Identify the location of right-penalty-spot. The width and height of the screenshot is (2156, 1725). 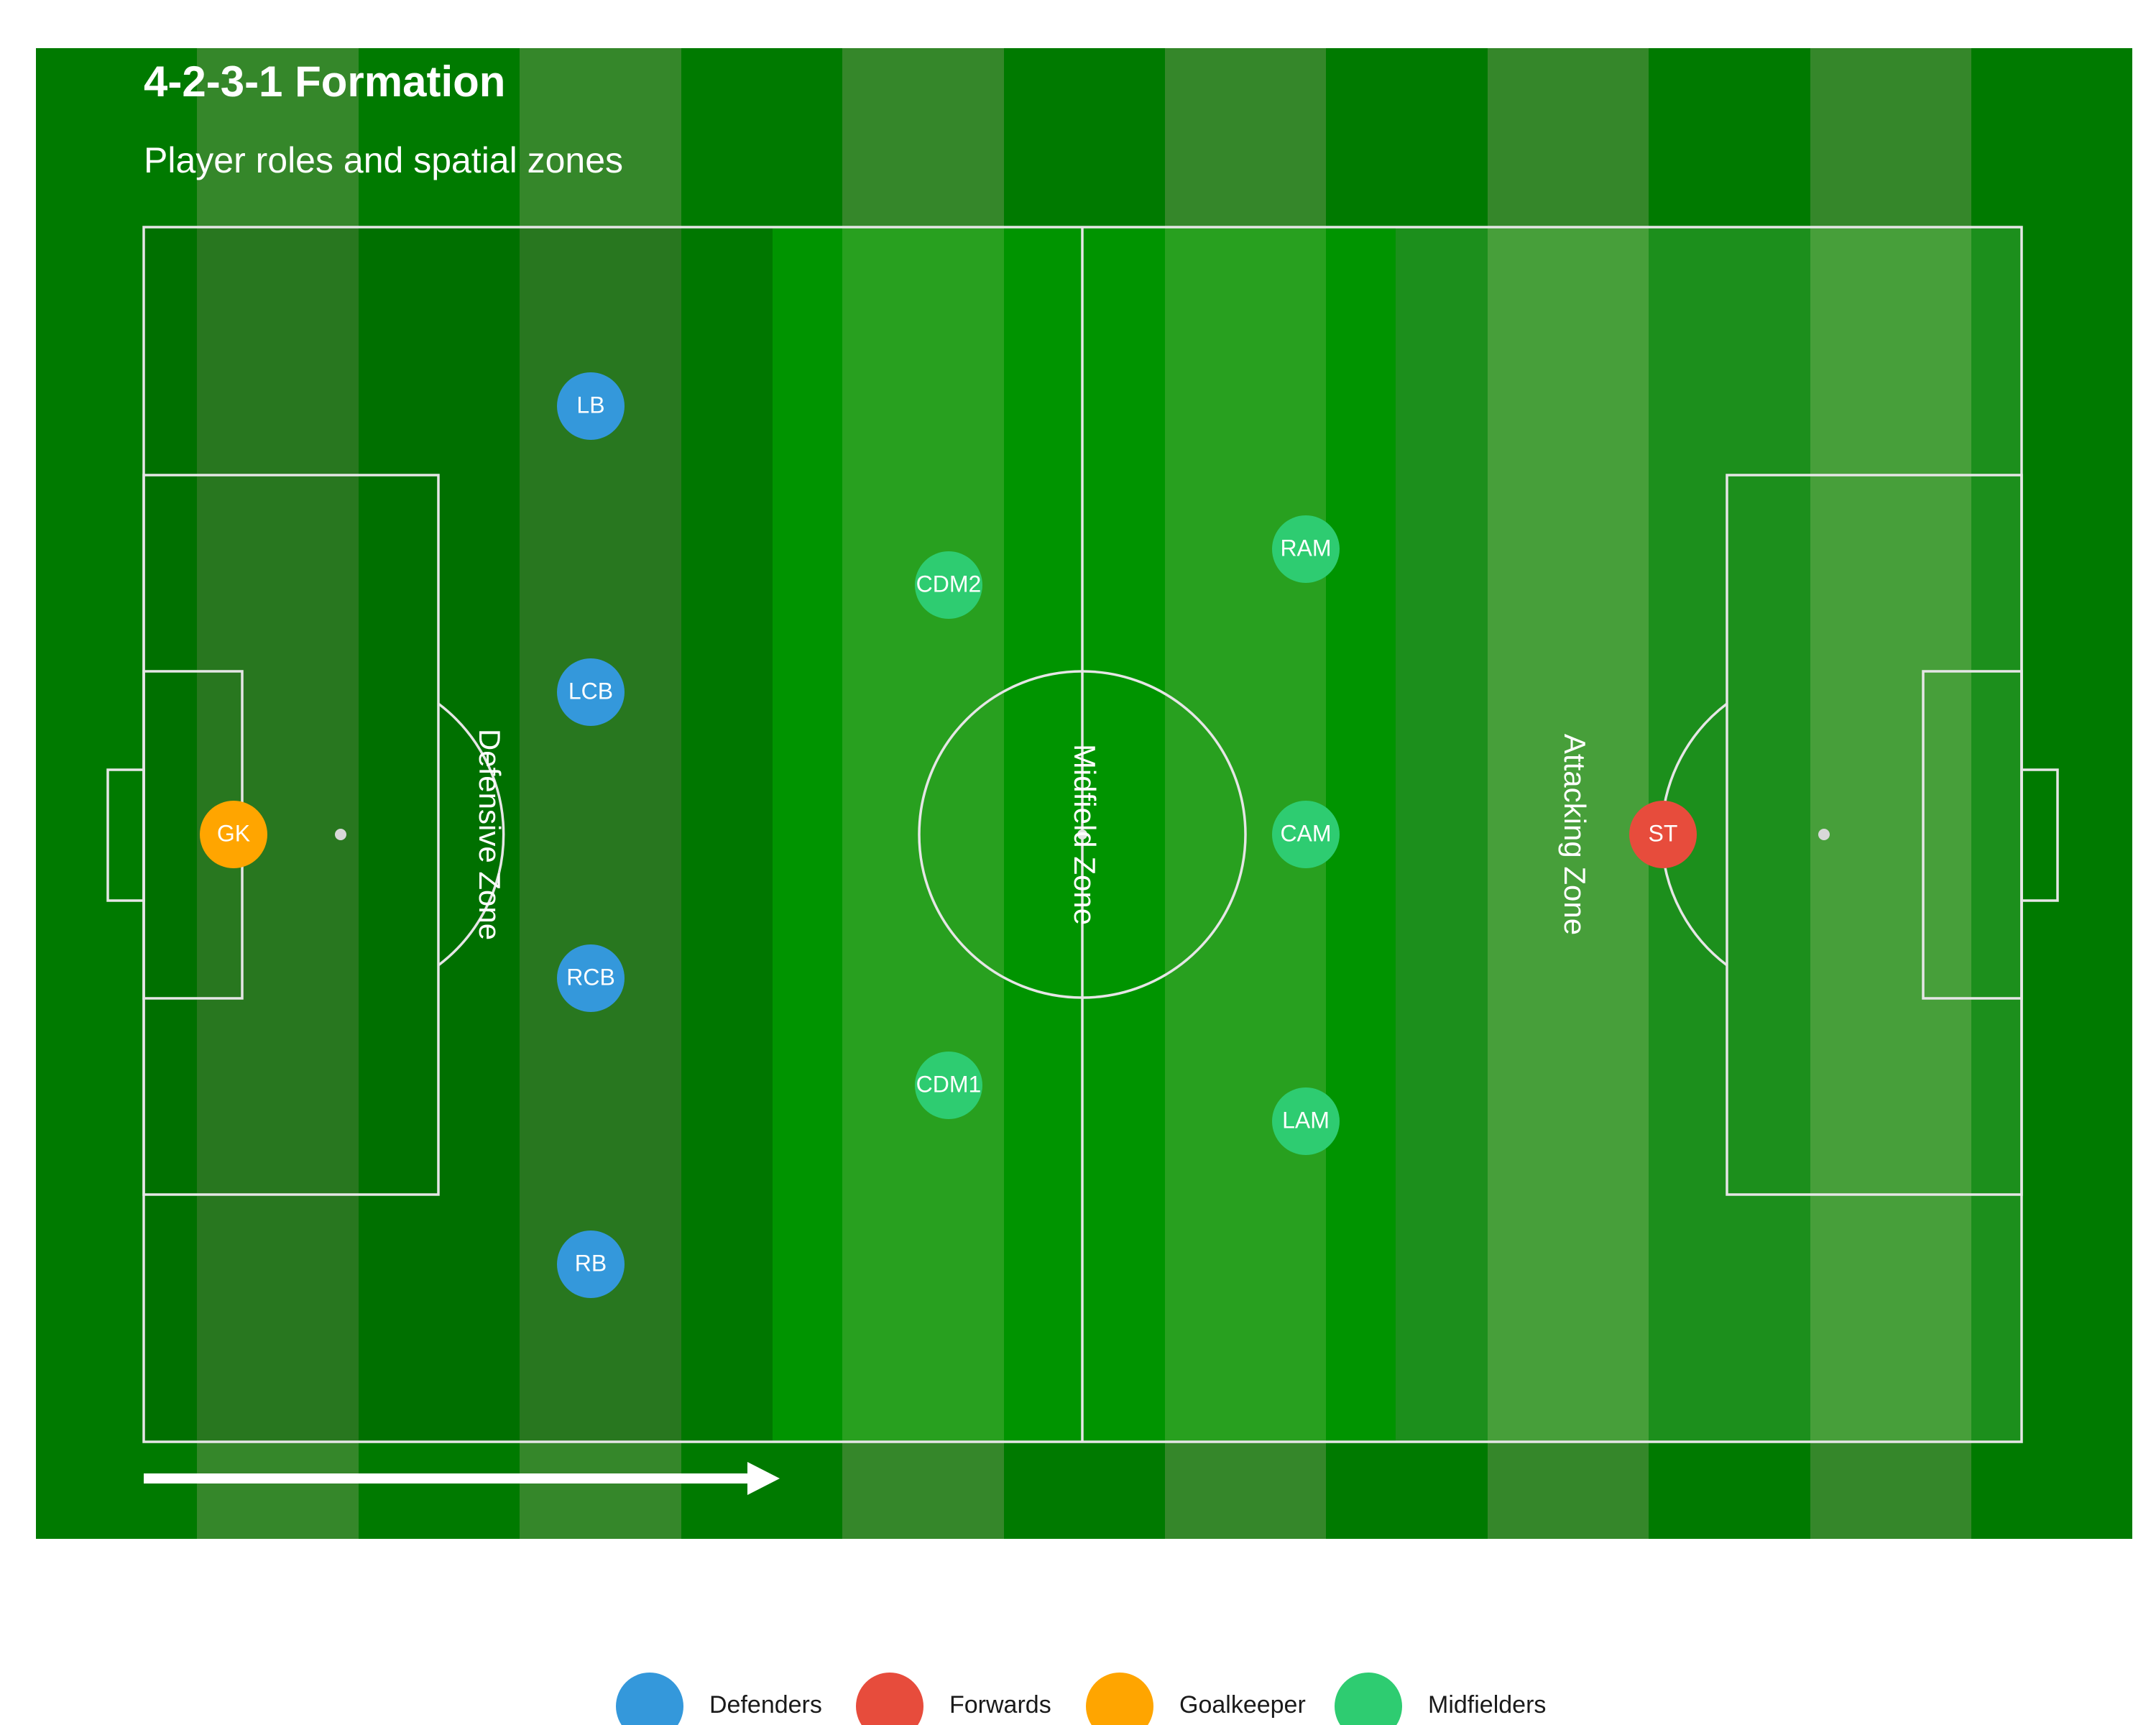
(1824, 834).